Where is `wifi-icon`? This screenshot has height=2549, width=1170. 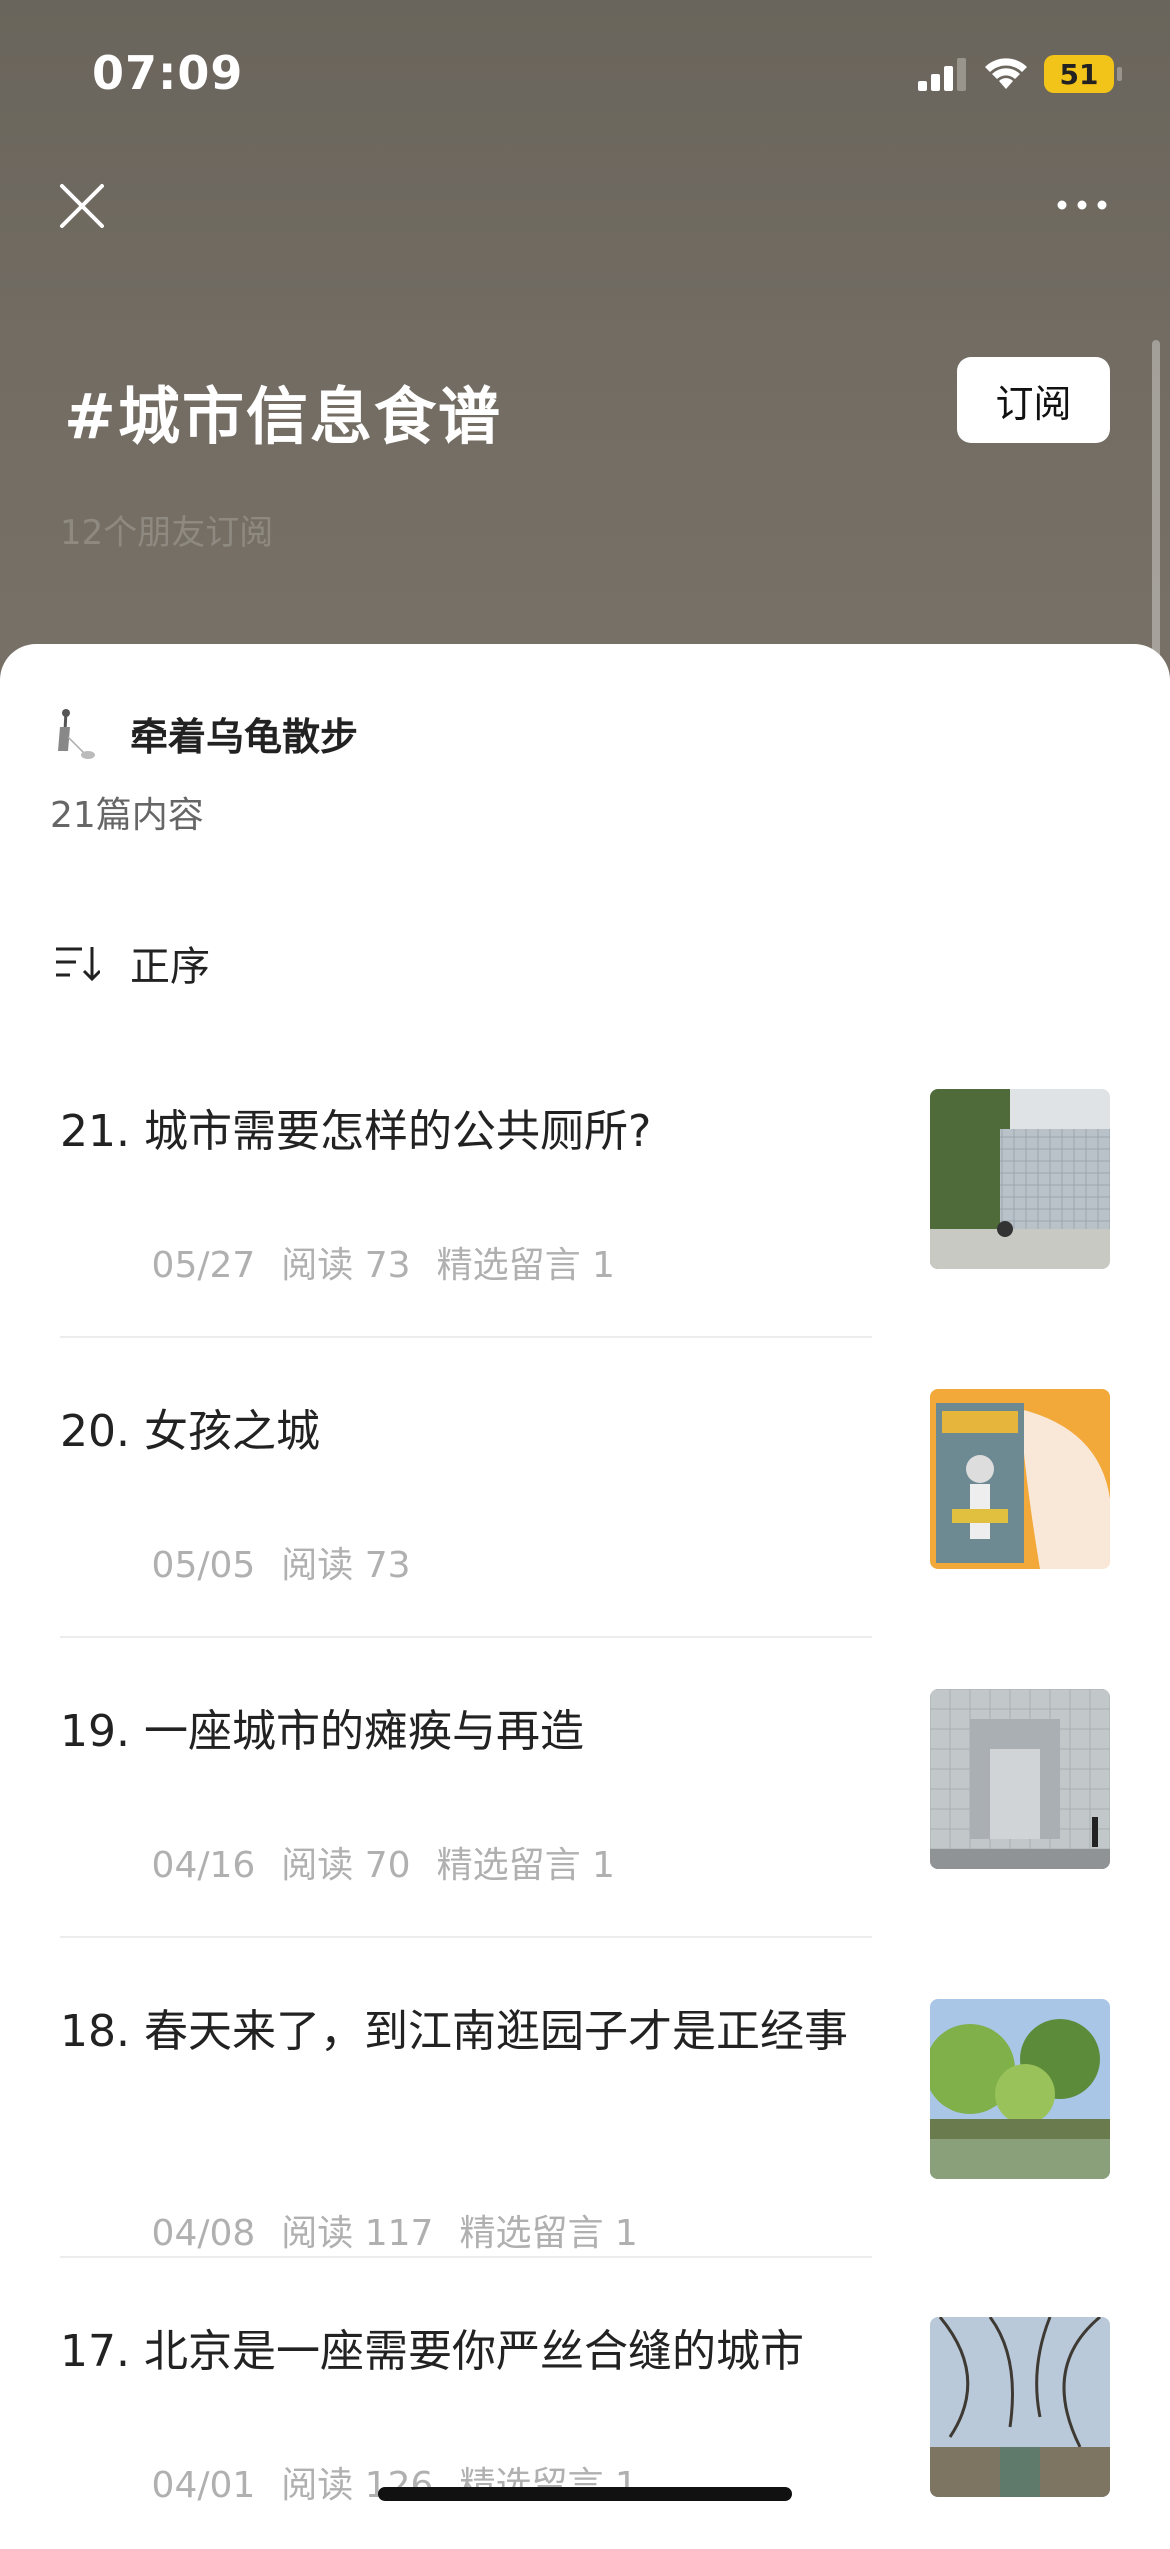 wifi-icon is located at coordinates (1006, 73).